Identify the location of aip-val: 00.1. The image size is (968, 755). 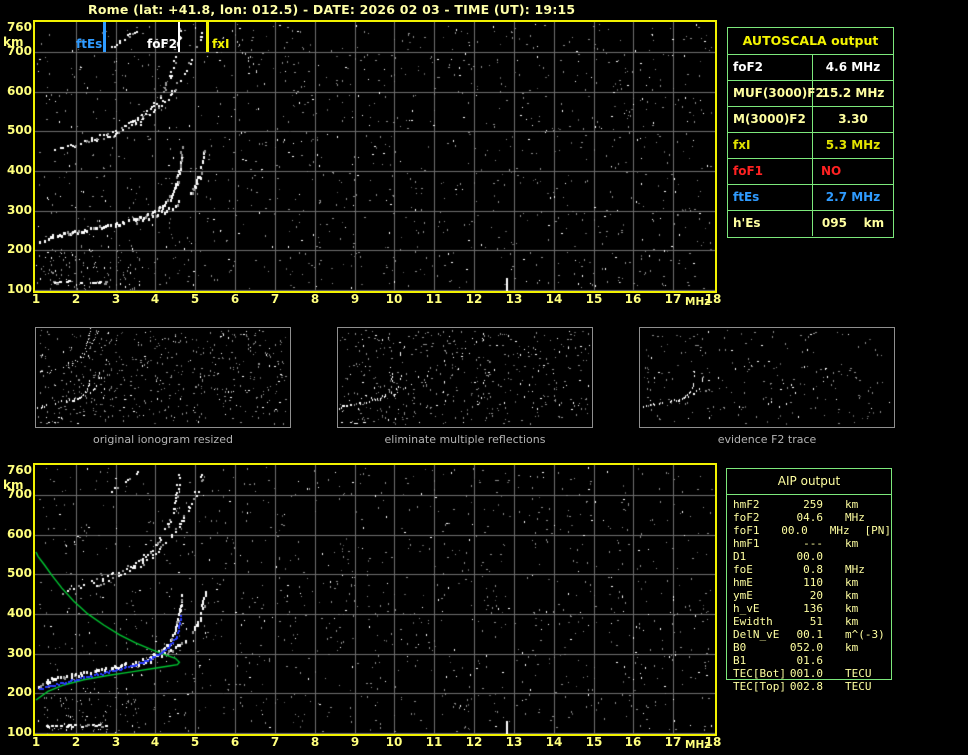
(810, 634).